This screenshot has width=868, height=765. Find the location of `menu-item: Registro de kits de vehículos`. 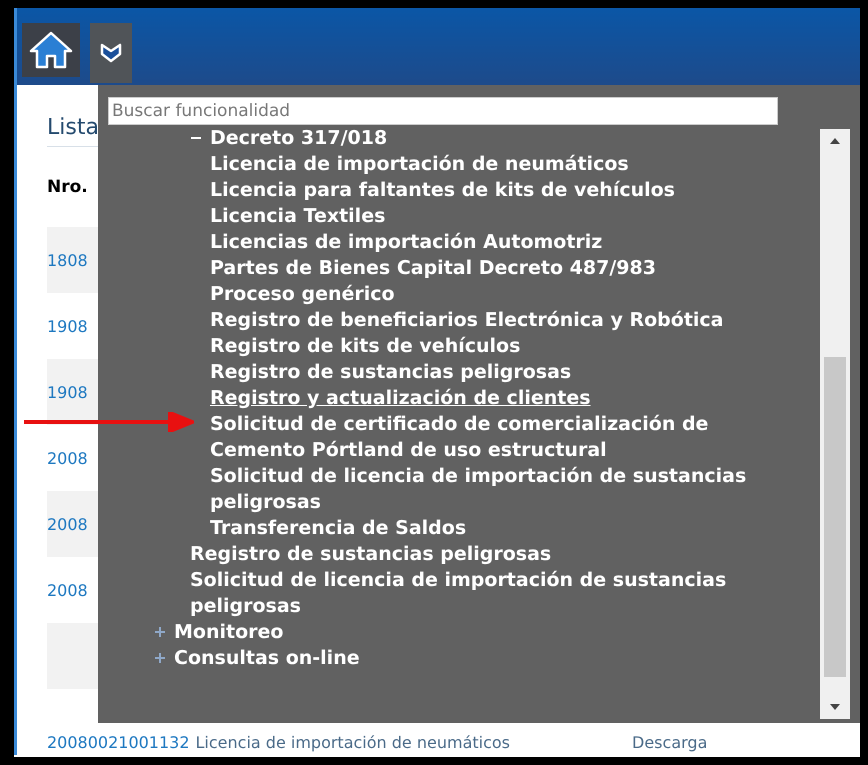

menu-item: Registro de kits de vehículos is located at coordinates (365, 346).